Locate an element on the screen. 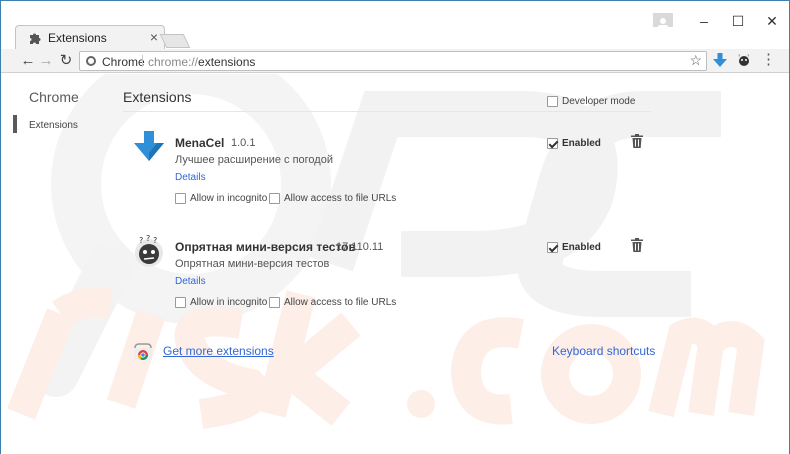 This screenshot has width=790, height=454. bookmark-star-icon: ☆ is located at coordinates (695, 60).